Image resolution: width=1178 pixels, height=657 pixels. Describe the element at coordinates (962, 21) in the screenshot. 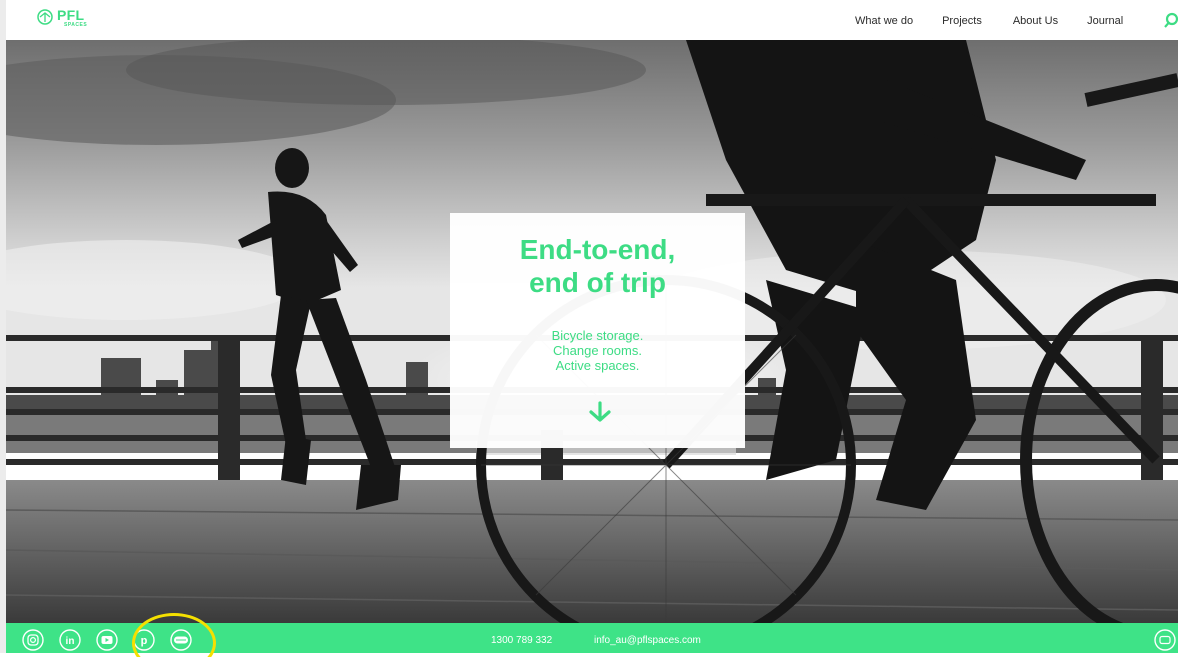

I see `nav-item-projects: Projects` at that location.